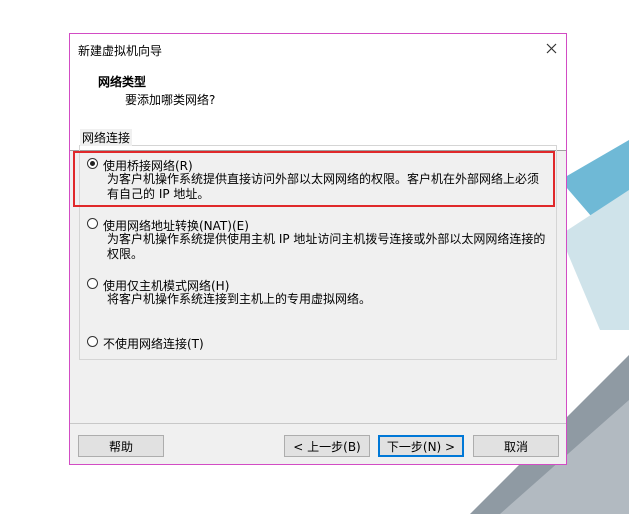 The height and width of the screenshot is (514, 629). I want to click on close-button, so click(551, 48).